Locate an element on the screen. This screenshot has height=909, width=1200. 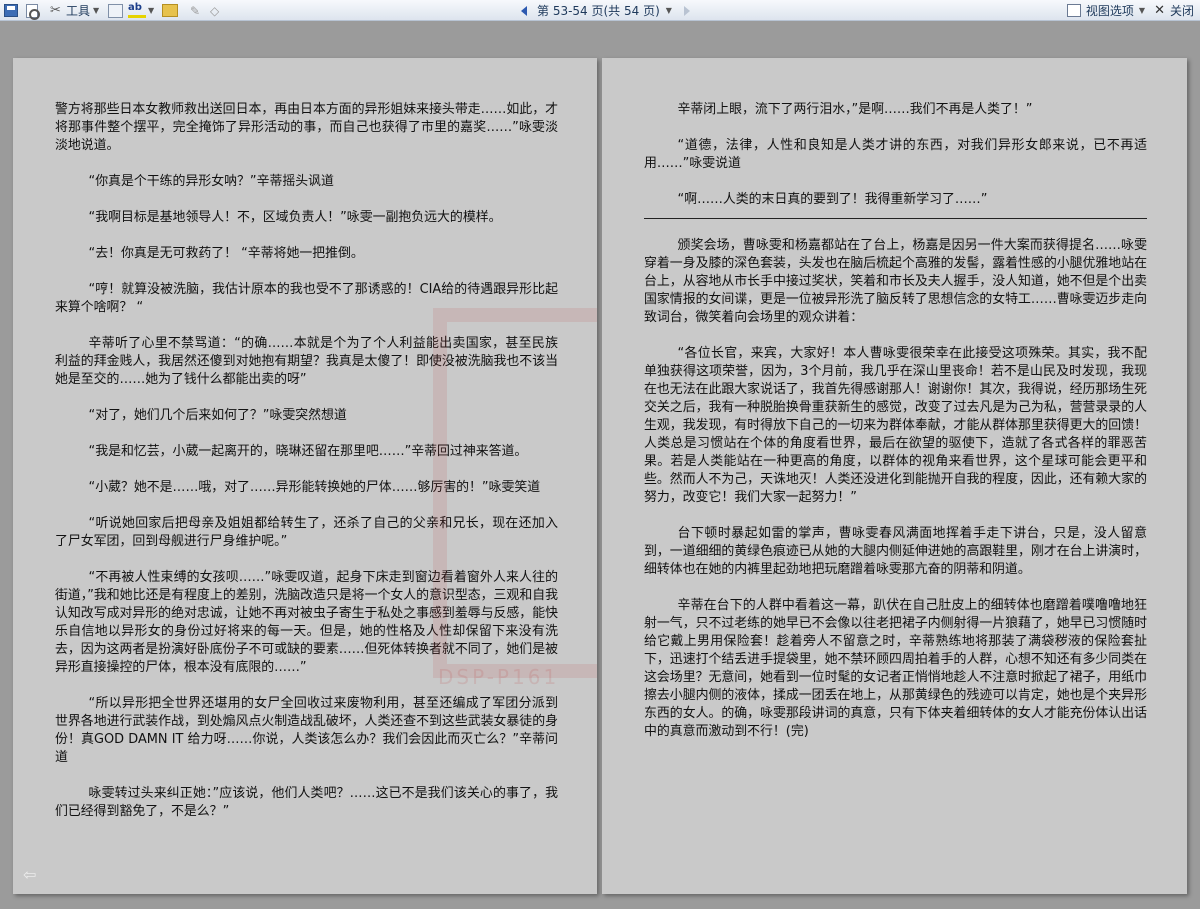
paragraph: “对了，她们几个后来如何了？”咏雯突然想道 is located at coordinates (217, 415).